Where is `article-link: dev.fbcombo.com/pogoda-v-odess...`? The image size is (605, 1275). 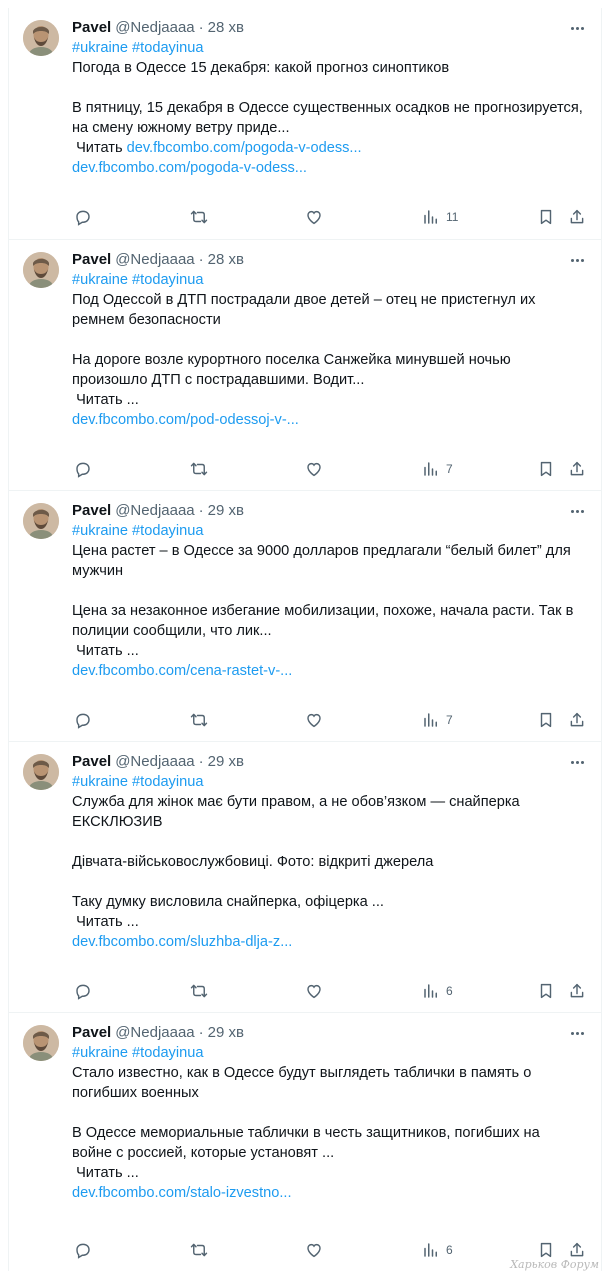 article-link: dev.fbcombo.com/pogoda-v-odess... is located at coordinates (329, 168).